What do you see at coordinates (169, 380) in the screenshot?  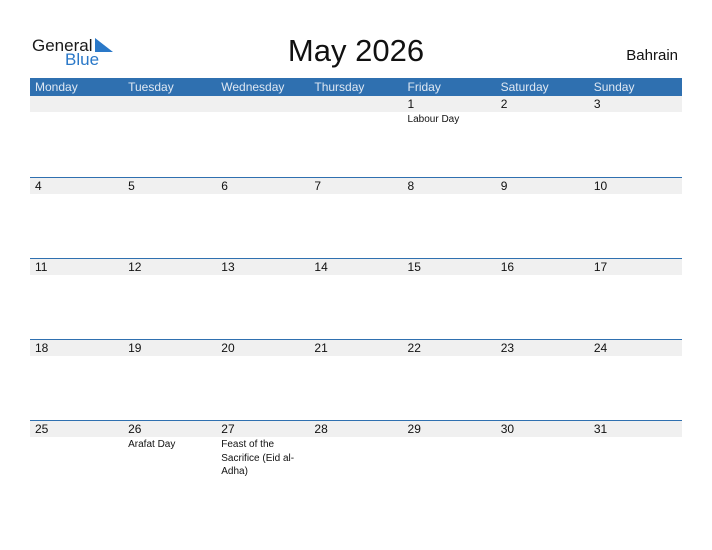 I see `day-cell: 19` at bounding box center [169, 380].